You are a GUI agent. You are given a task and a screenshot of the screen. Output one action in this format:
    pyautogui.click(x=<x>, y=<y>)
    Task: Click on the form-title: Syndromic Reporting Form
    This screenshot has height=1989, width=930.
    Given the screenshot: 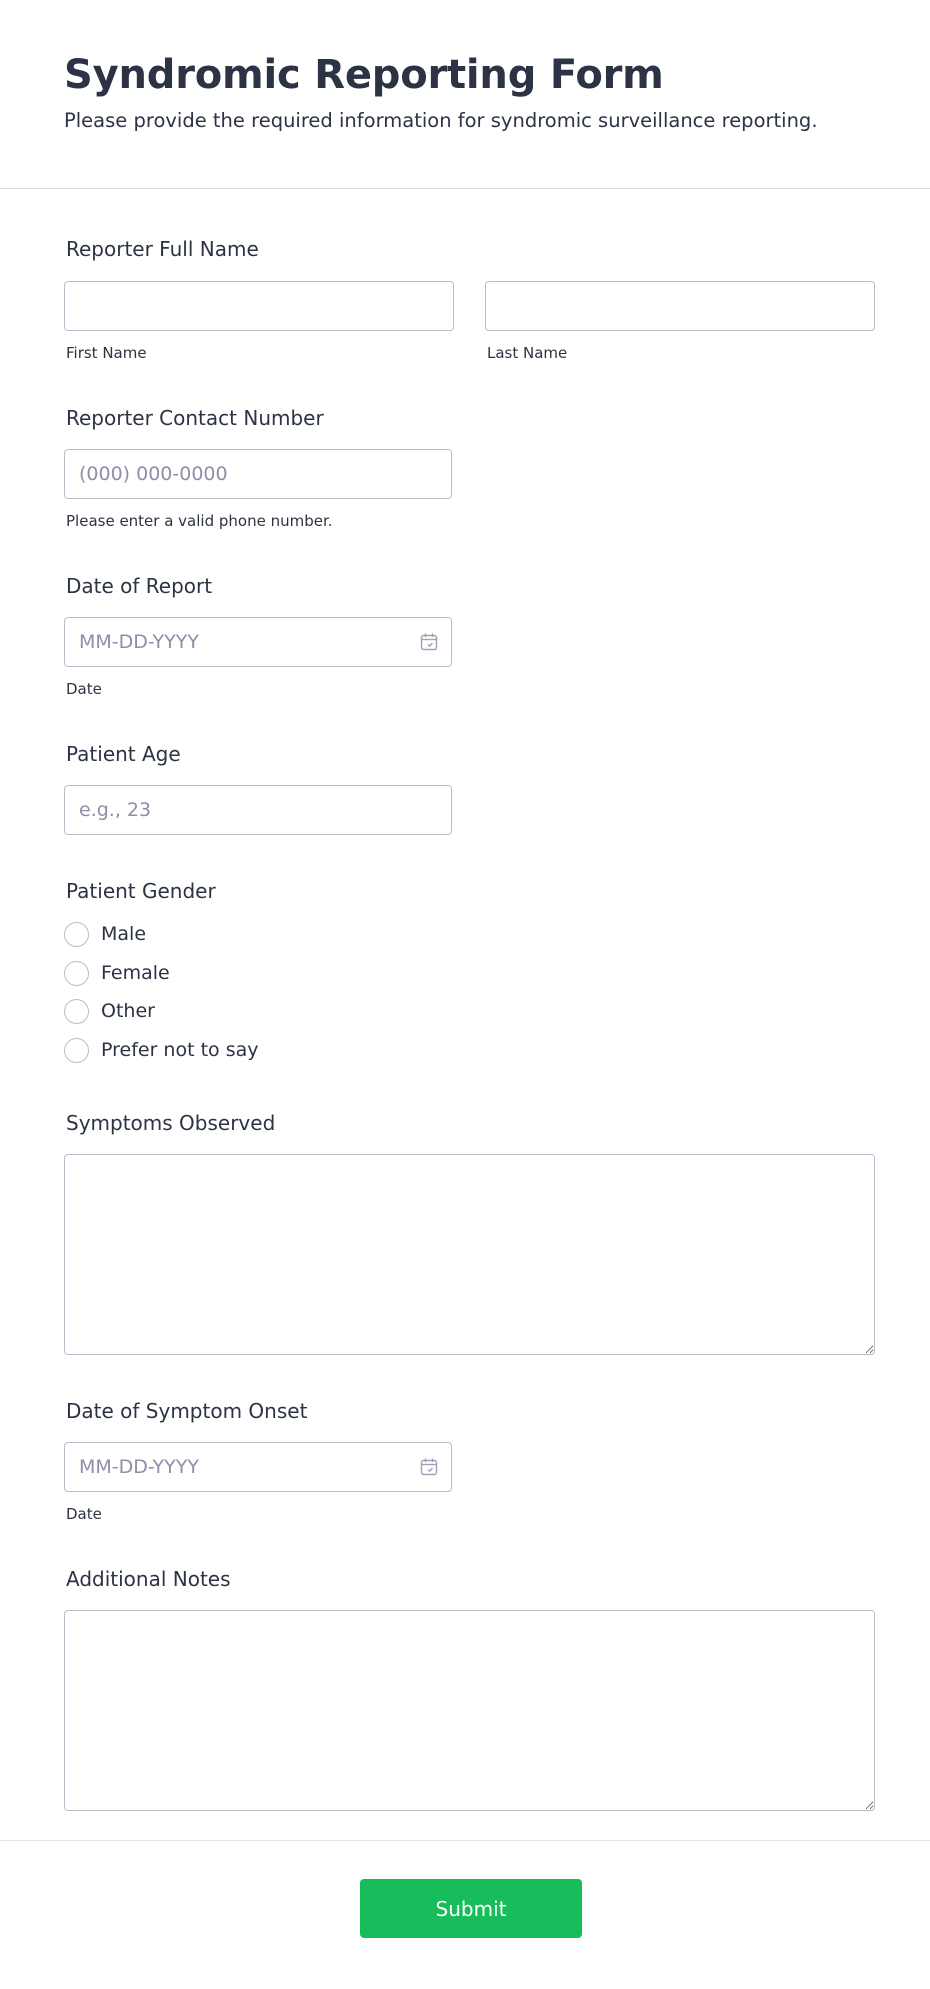 What is the action you would take?
    pyautogui.click(x=364, y=75)
    